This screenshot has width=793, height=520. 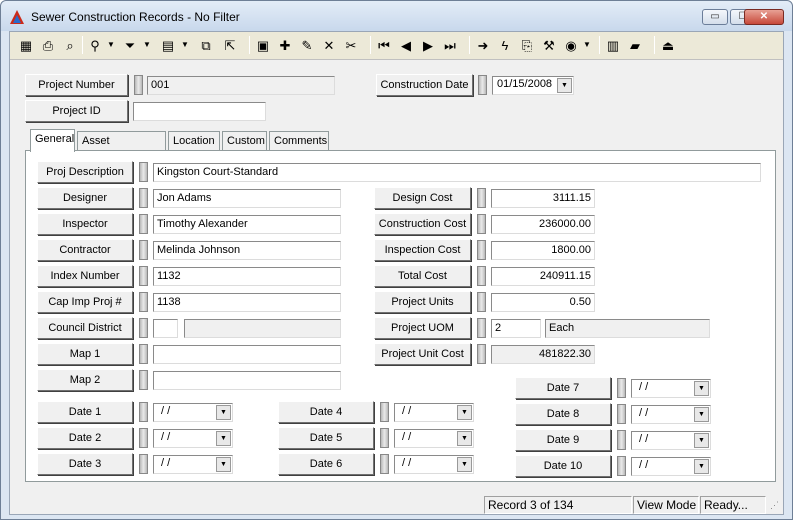 I want to click on design-cost-field: 3111.15, so click(x=543, y=198).